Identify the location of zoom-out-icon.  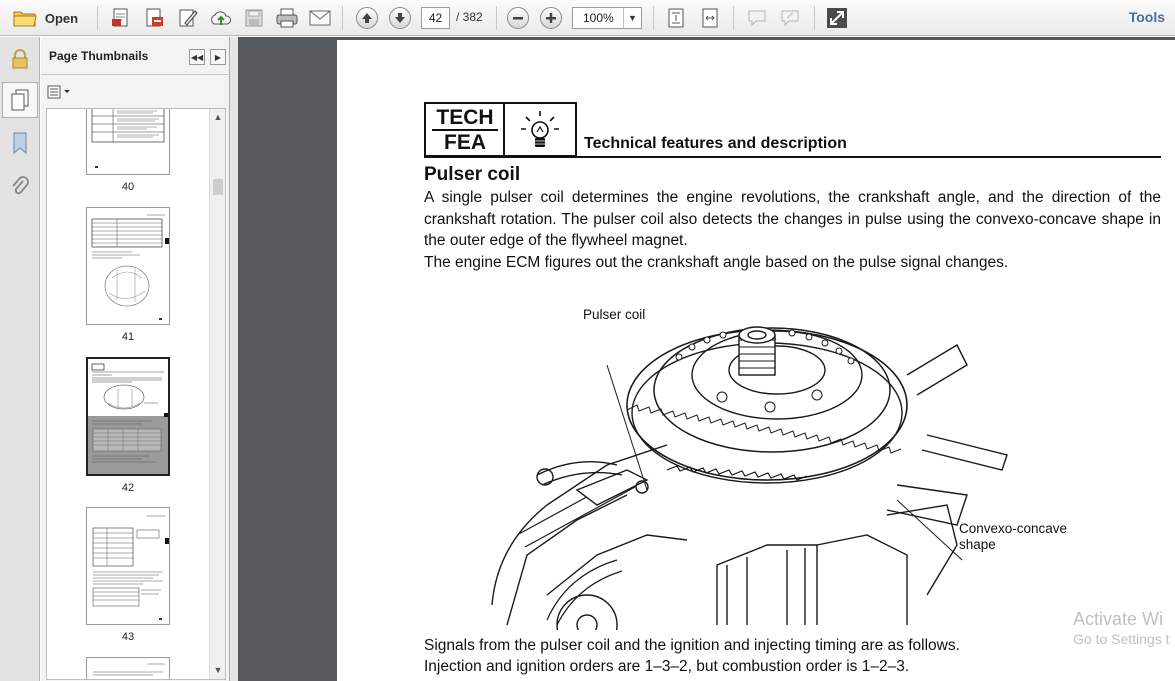
(518, 18).